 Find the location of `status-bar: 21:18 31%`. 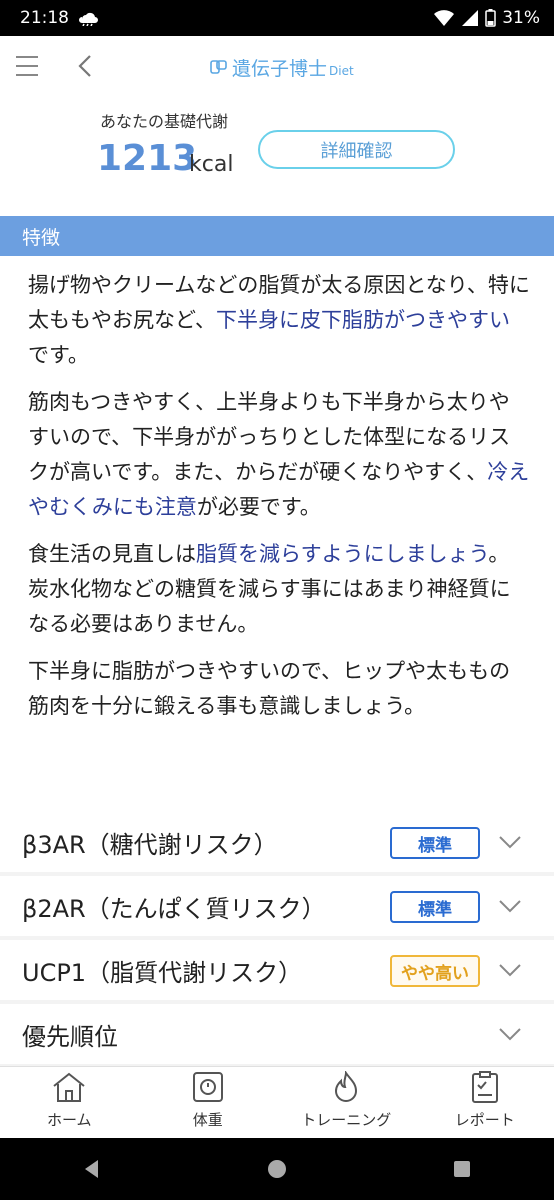

status-bar: 21:18 31% is located at coordinates (277, 18).